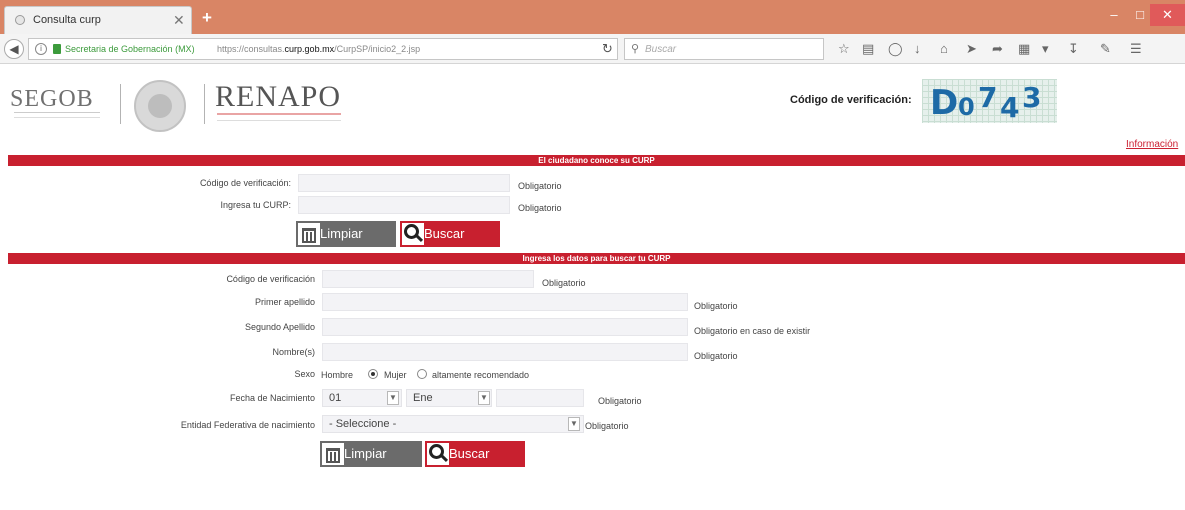  Describe the element at coordinates (453, 424) in the screenshot. I see `birthplace-select: - Seleccione -` at that location.